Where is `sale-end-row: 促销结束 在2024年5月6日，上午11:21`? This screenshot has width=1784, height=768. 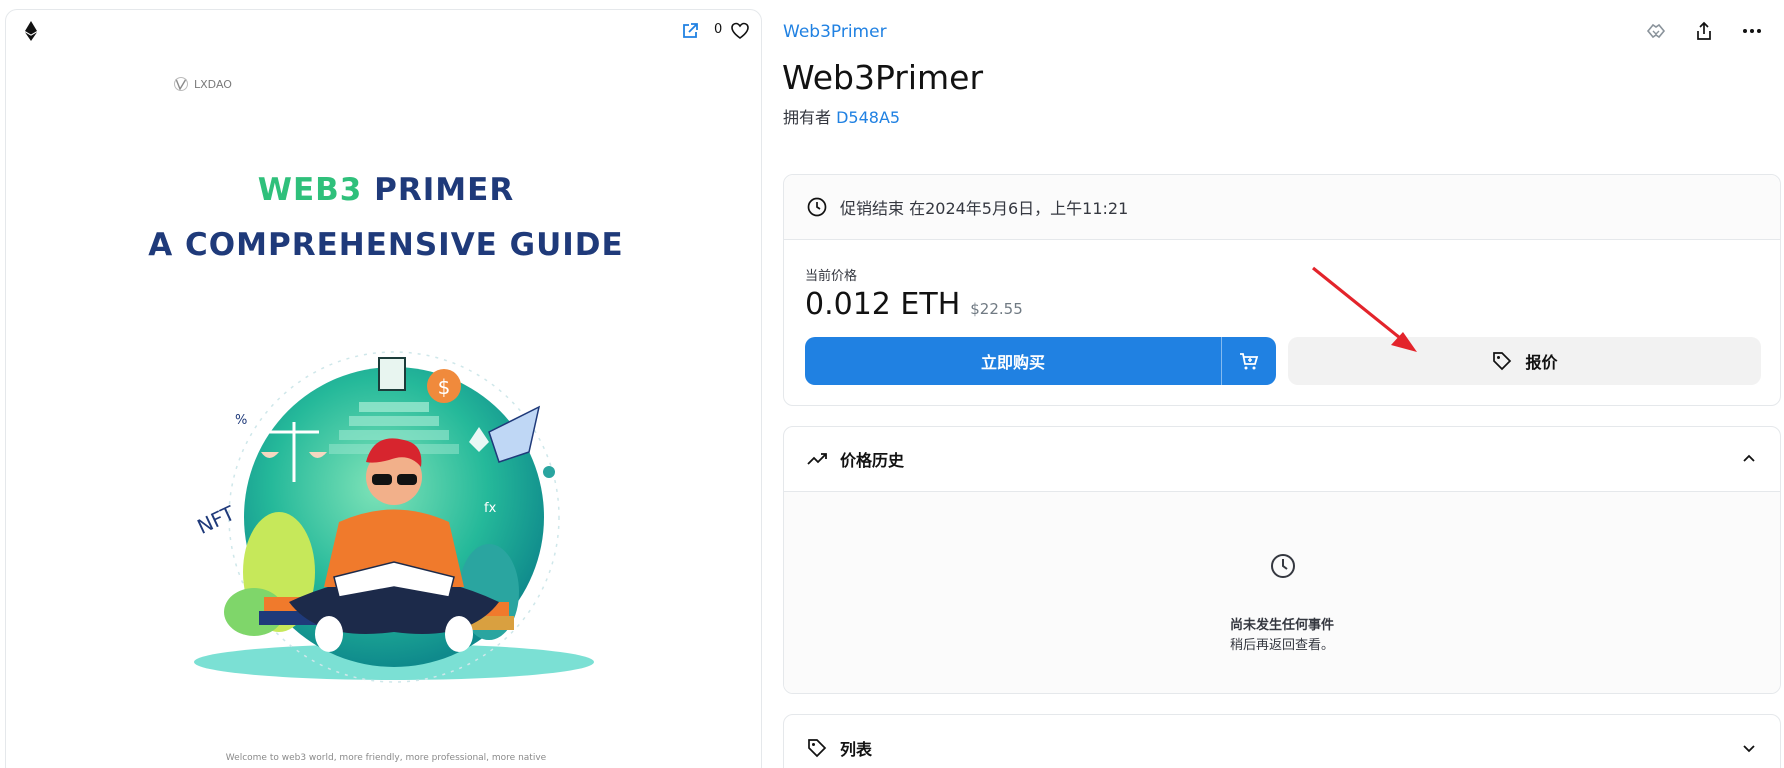 sale-end-row: 促销结束 在2024年5月6日，上午11:21 is located at coordinates (1282, 207).